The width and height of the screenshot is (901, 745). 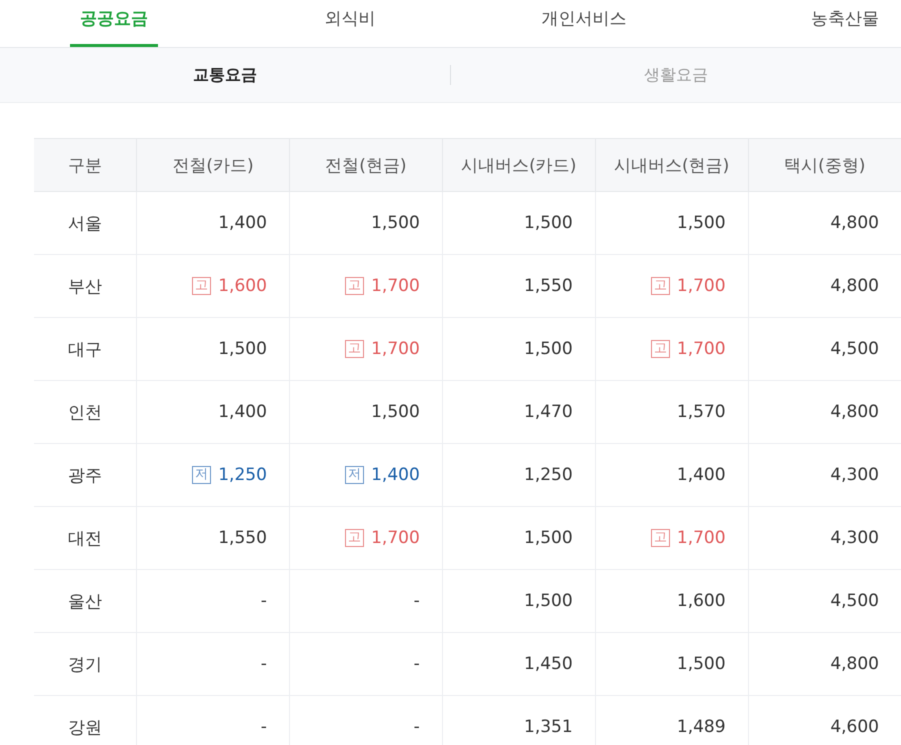 I want to click on price-value: 1,600, so click(x=242, y=286).